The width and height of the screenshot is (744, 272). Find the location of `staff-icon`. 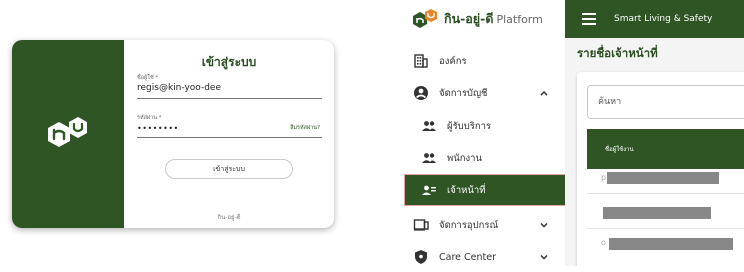

staff-icon is located at coordinates (429, 190).